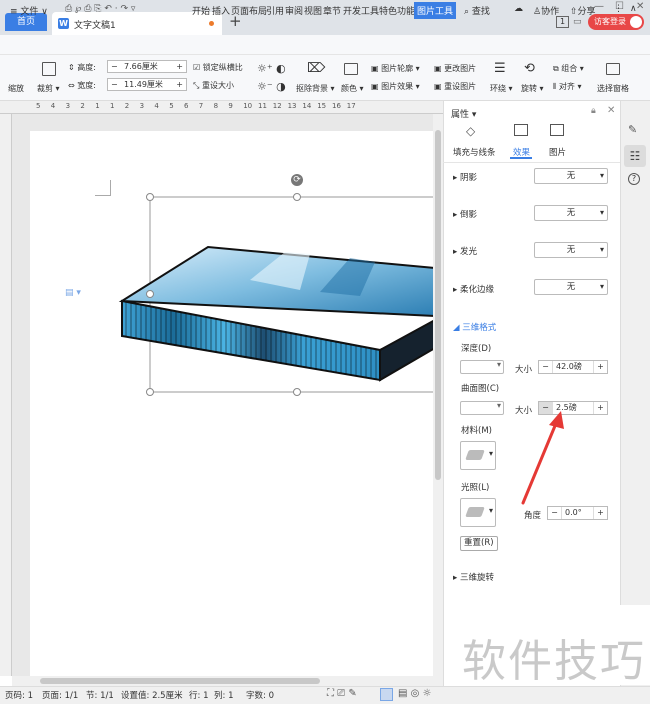  I want to click on rotate-handle-icon: ⟳, so click(297, 180).